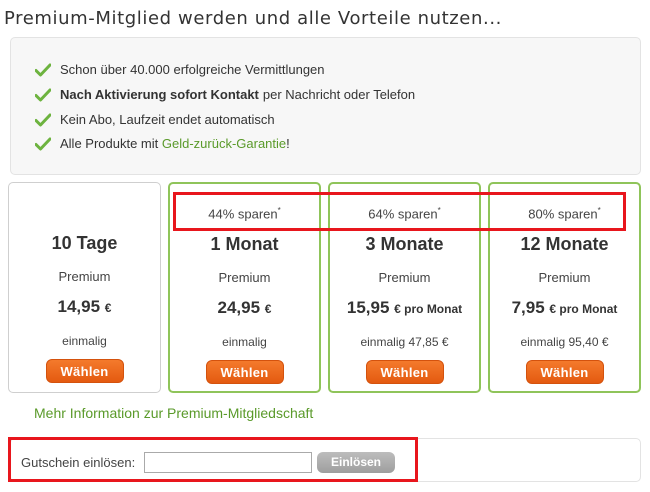 This screenshot has width=650, height=492. What do you see at coordinates (564, 307) in the screenshot?
I see `plan-price: 7,95 € pro Monat` at bounding box center [564, 307].